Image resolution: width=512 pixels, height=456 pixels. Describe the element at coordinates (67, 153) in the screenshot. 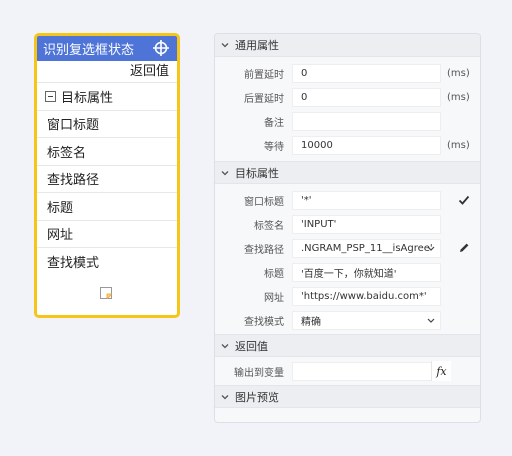

I see `node-row-label: 标签名` at that location.